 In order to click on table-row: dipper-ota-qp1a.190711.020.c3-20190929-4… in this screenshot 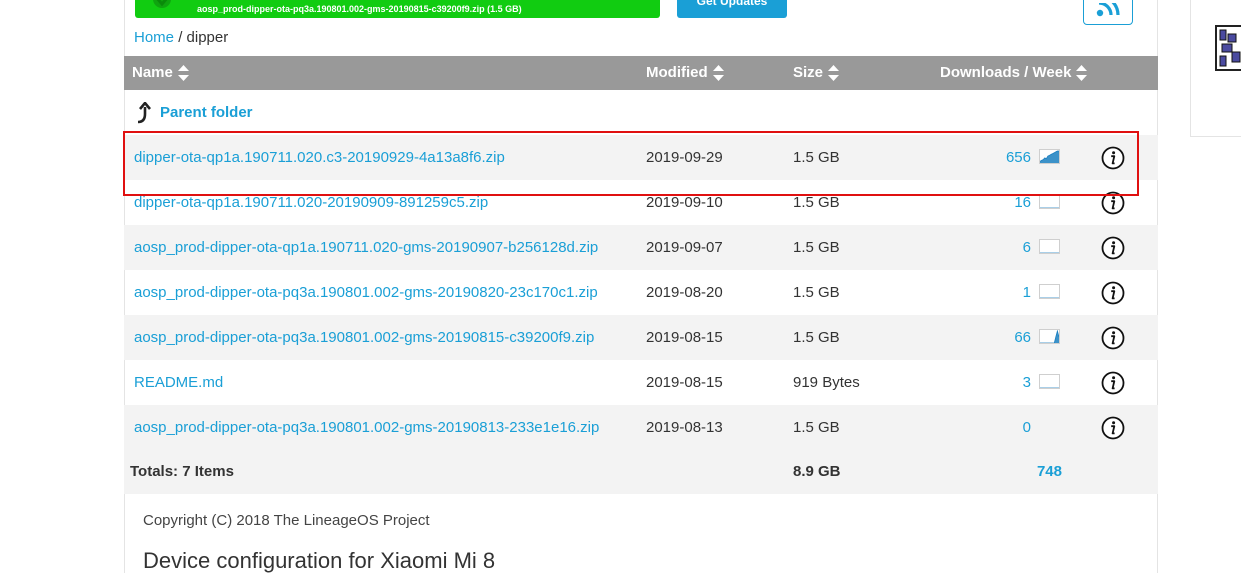, I will do `click(641, 157)`.